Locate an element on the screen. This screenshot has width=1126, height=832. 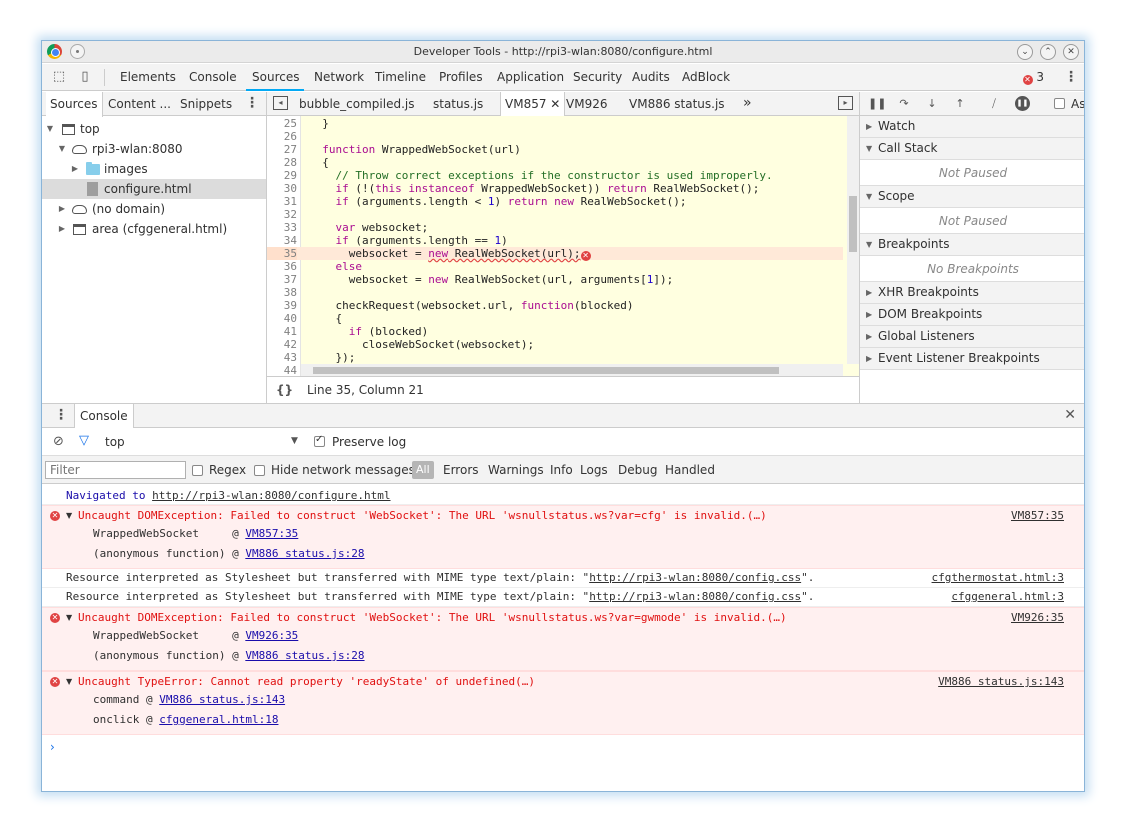
code-line: 33 var websocket; is located at coordinates (555, 227).